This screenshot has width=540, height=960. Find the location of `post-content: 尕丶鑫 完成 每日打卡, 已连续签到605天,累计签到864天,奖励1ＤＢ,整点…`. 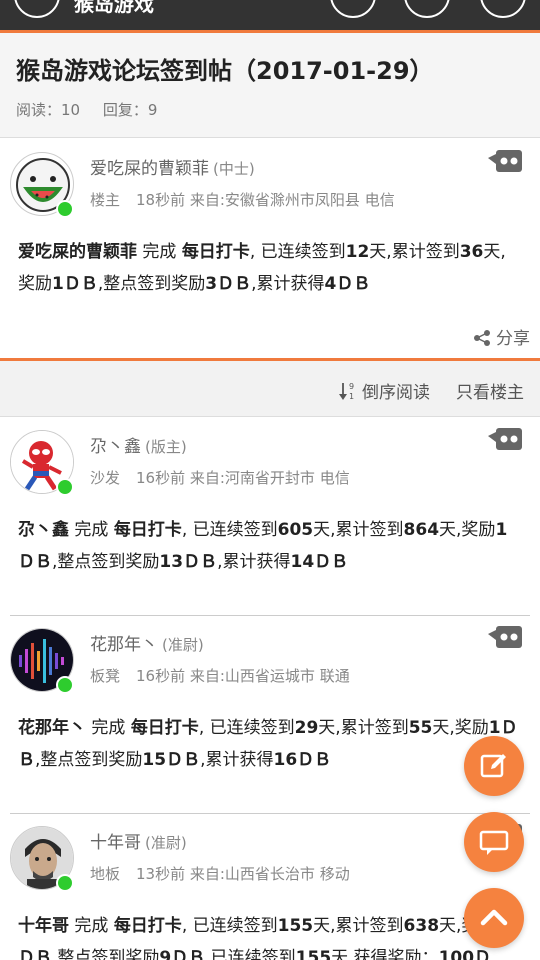

post-content: 尕丶鑫 完成 每日打卡, 已连续签到605天,累计签到864天,奖励1ＤＢ,整点… is located at coordinates (263, 546).